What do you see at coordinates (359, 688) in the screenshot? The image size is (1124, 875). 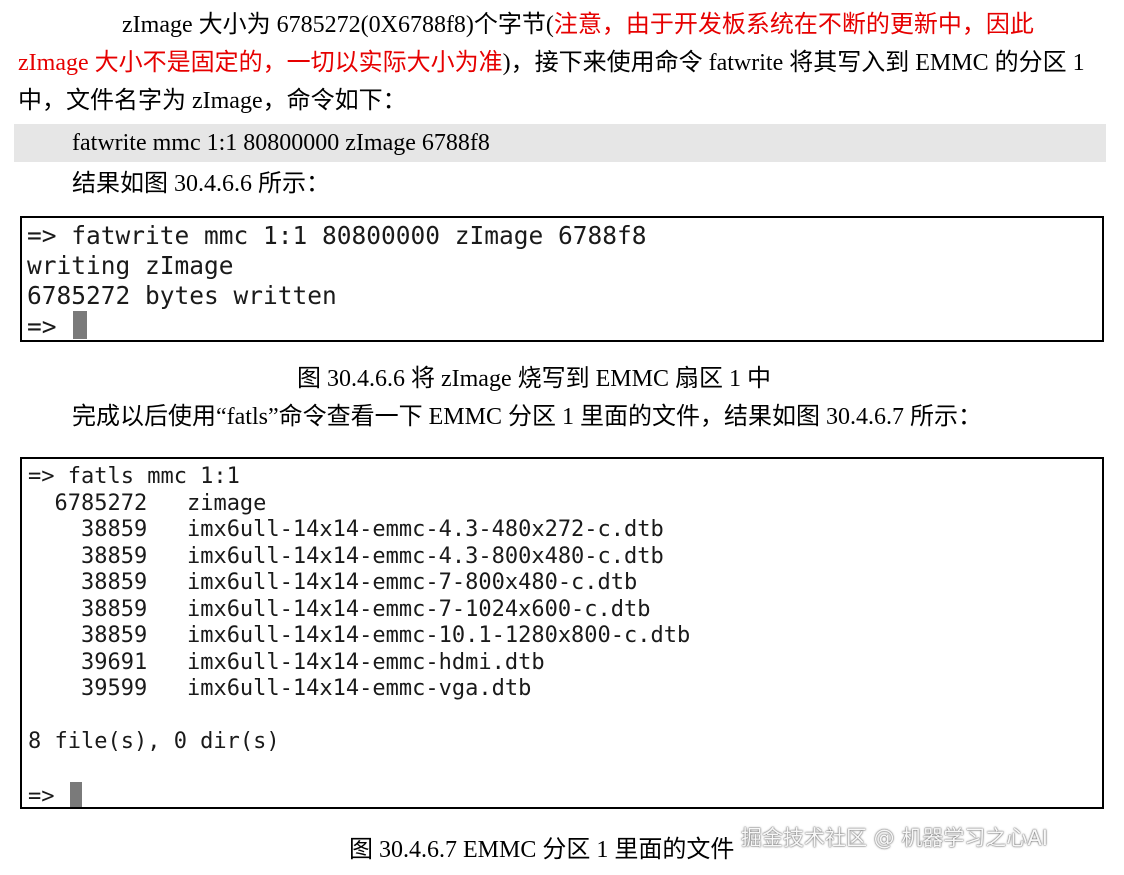 I see `file-name: imx6ull-14x14-emmc-vga.dtb` at bounding box center [359, 688].